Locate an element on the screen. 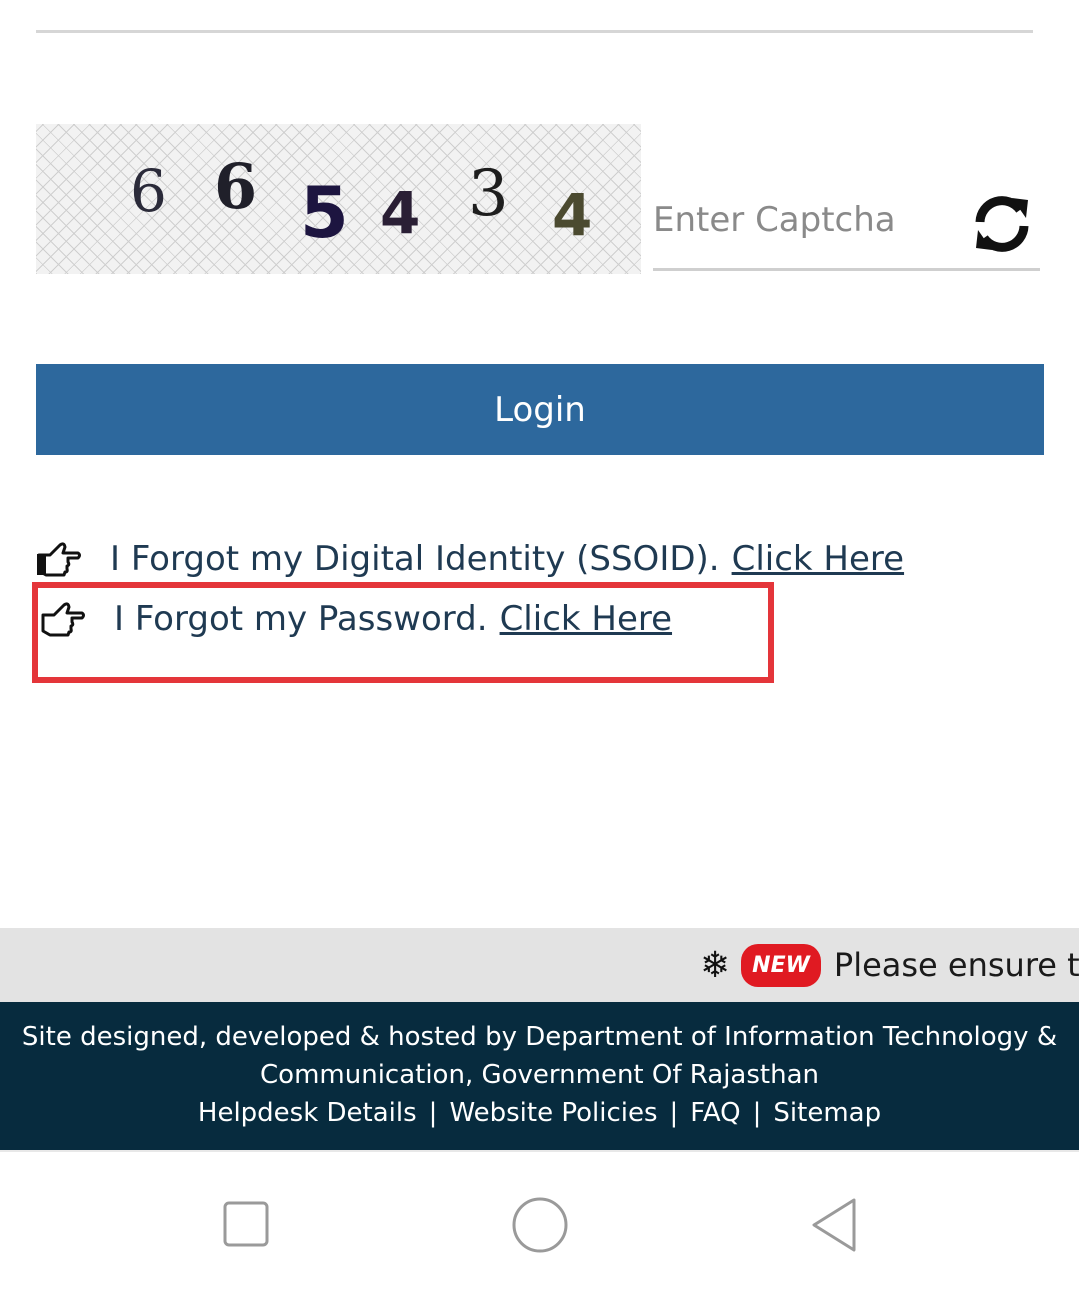 Image resolution: width=1079 pixels, height=1293 pixels. android-nav-bar is located at coordinates (539, 1221).